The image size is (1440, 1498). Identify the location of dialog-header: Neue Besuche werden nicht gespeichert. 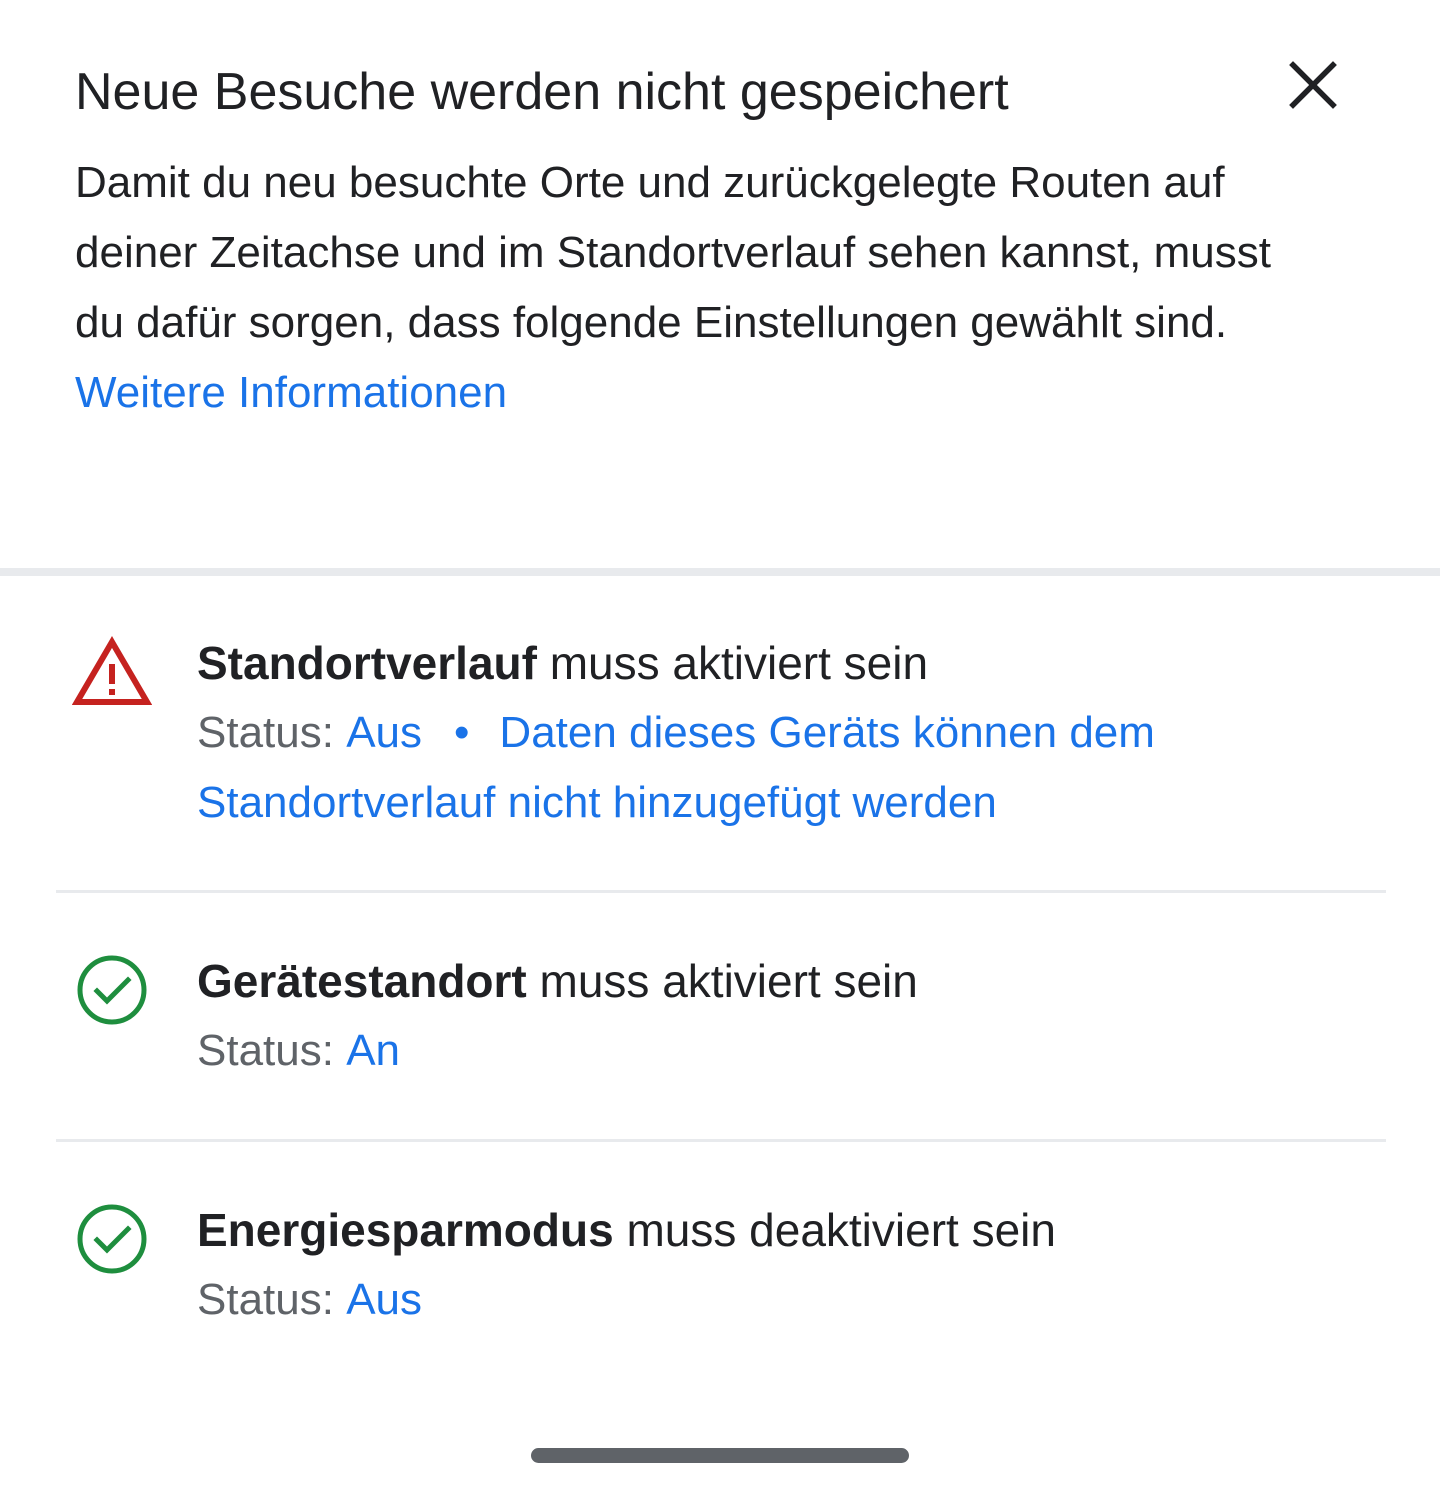
(665, 92).